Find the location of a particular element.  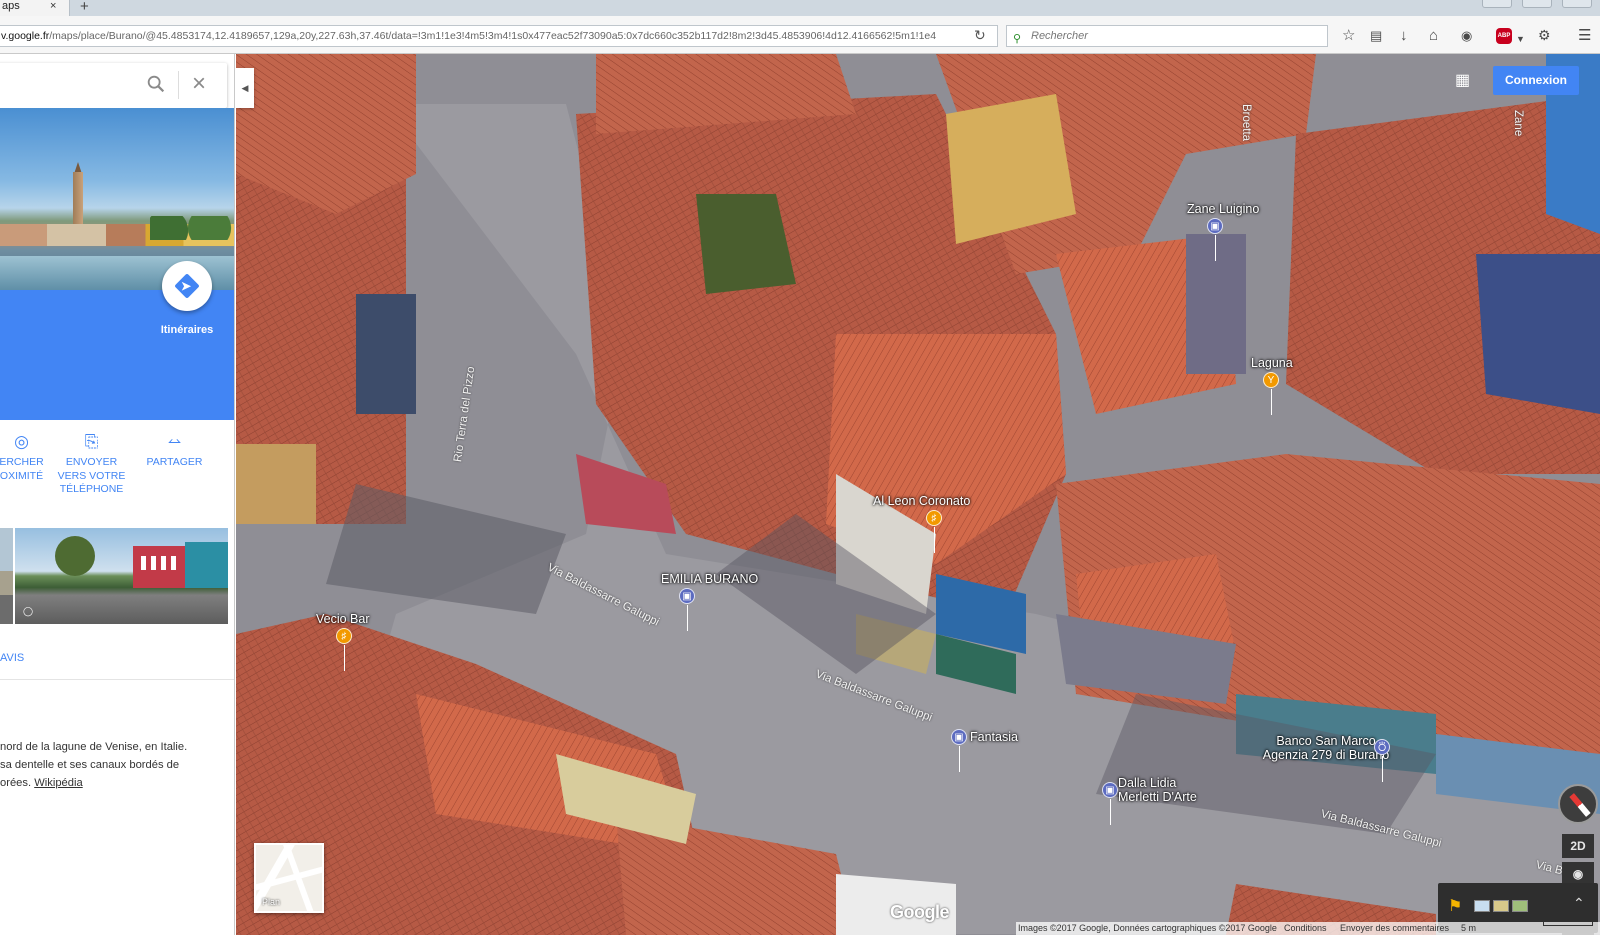

panorama-icon: ◯ is located at coordinates (28, 611).